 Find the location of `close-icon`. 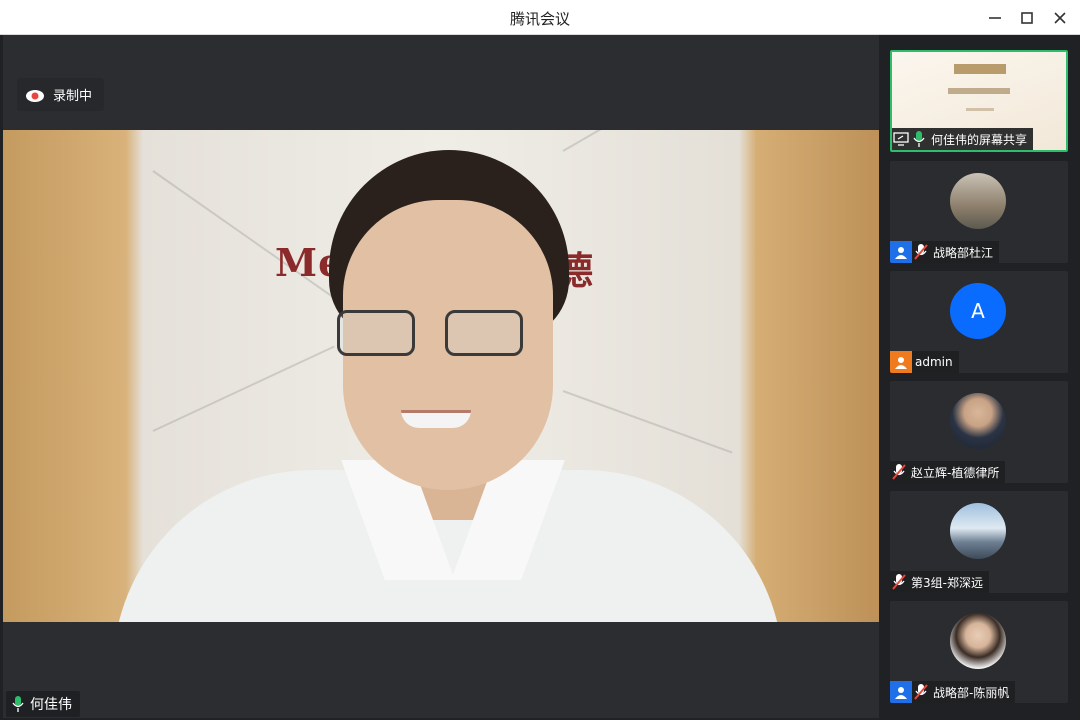

close-icon is located at coordinates (1060, 18).